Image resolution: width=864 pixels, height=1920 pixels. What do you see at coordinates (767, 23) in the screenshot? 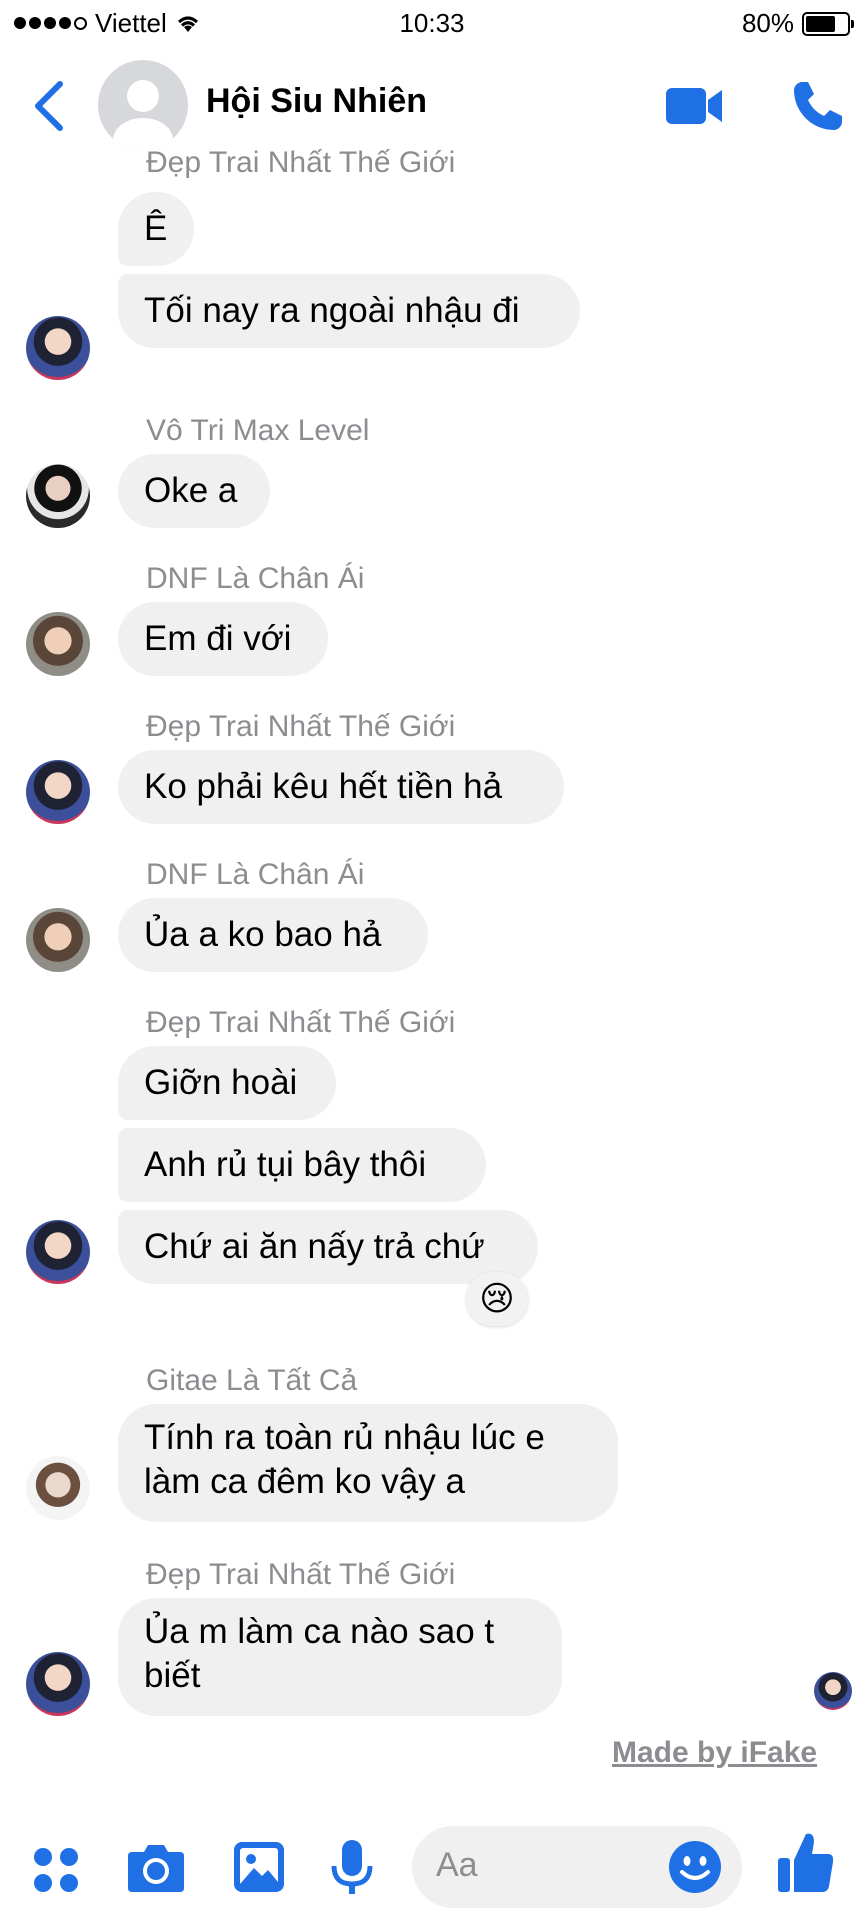
I see `battery-percent: 80%` at bounding box center [767, 23].